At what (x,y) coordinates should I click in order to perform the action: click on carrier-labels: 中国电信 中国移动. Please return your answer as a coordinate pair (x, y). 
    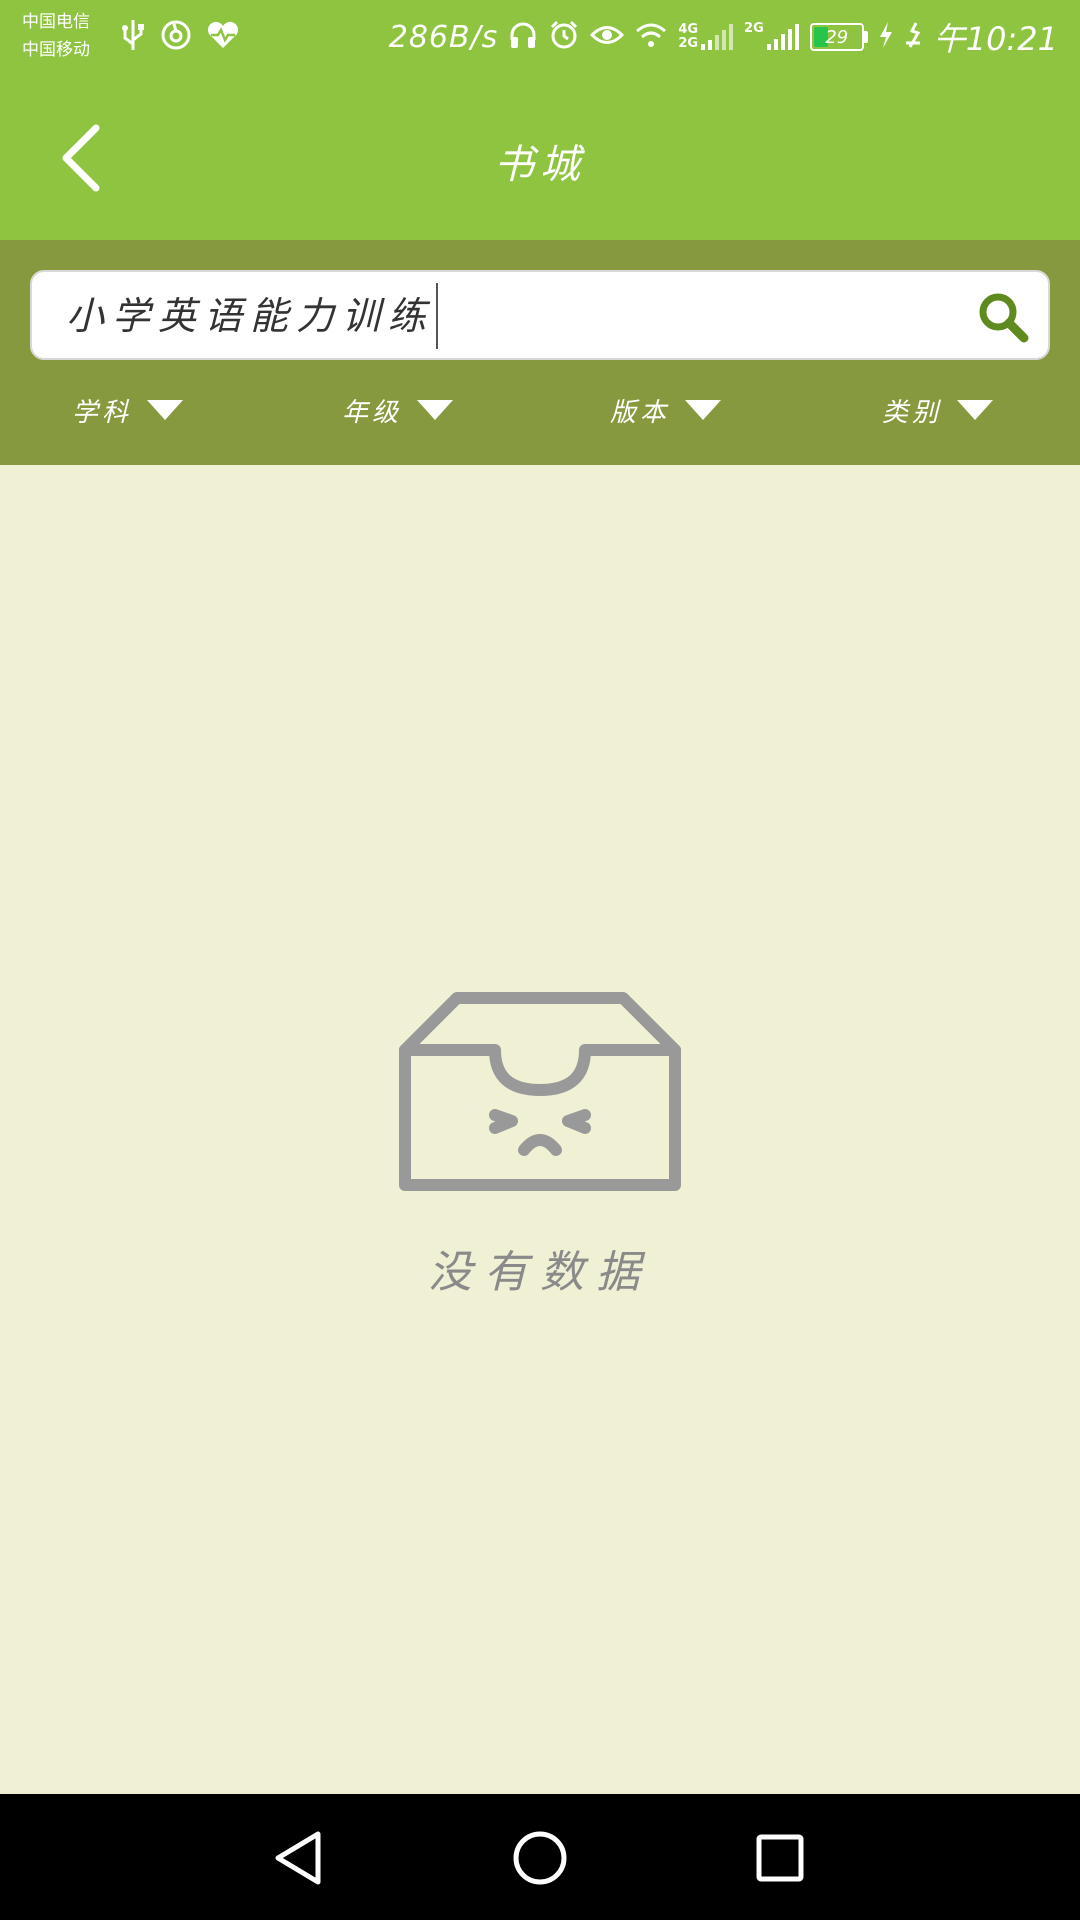
    Looking at the image, I should click on (56, 36).